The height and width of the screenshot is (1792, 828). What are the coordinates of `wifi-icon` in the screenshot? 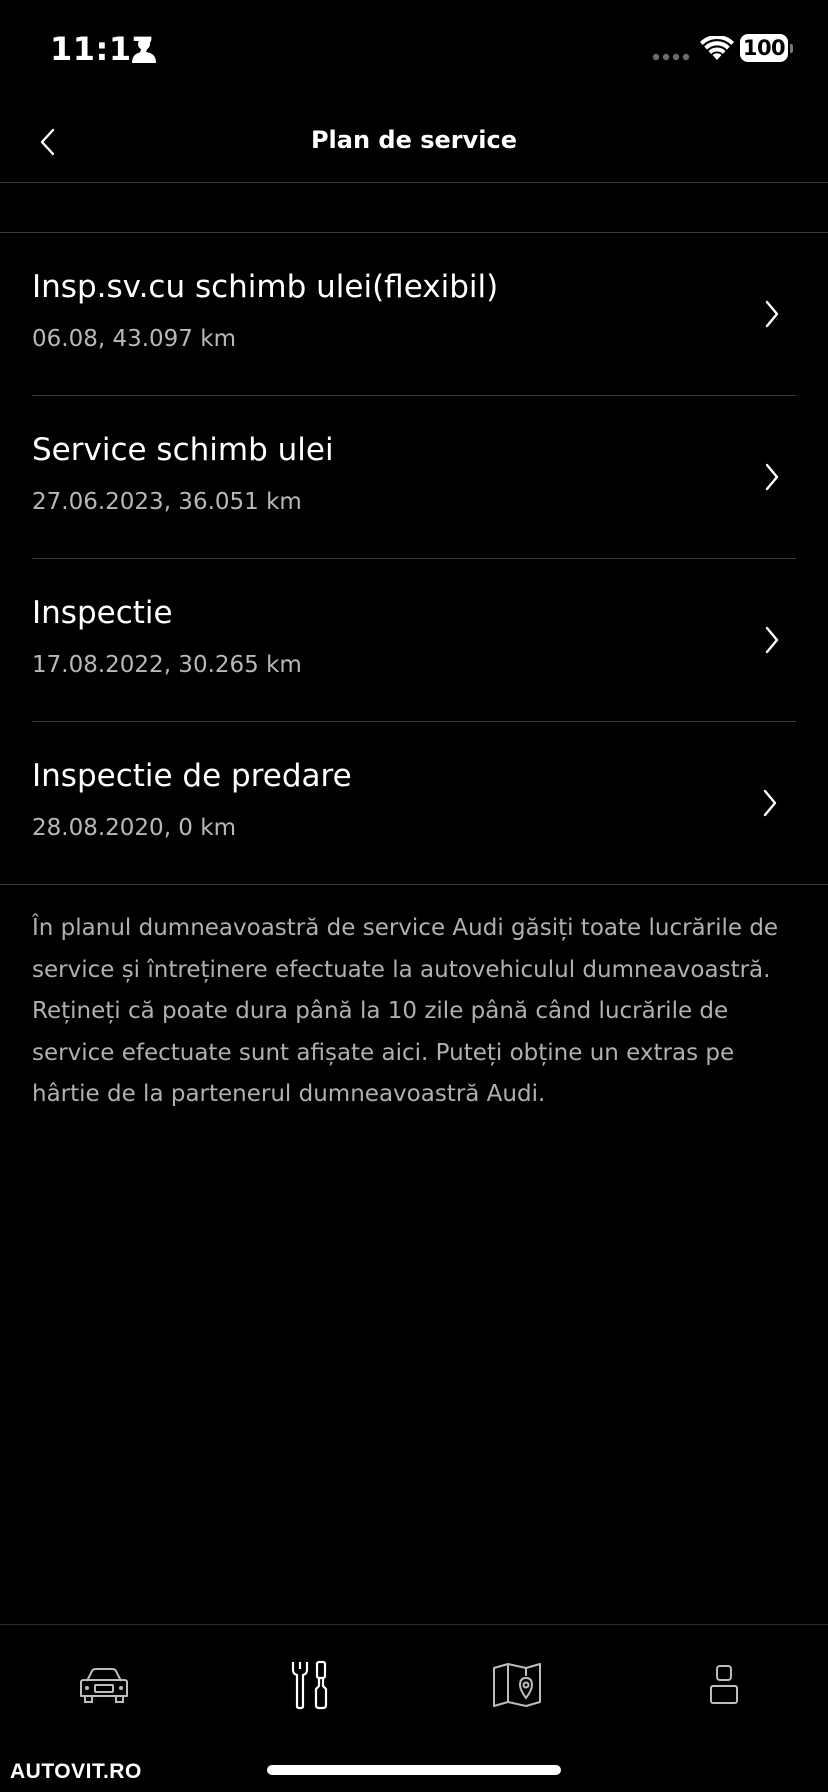 It's located at (717, 48).